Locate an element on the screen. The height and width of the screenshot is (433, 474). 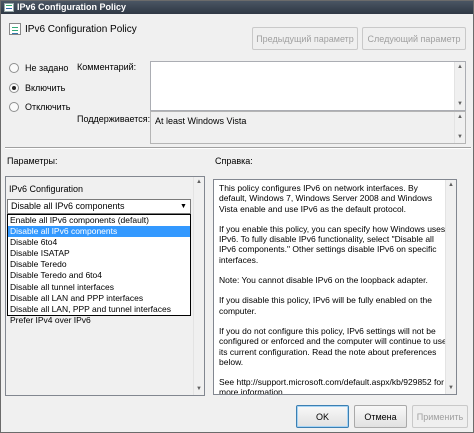
dropdown-option-highlighted: Disable all IPv6 components is located at coordinates (99, 232).